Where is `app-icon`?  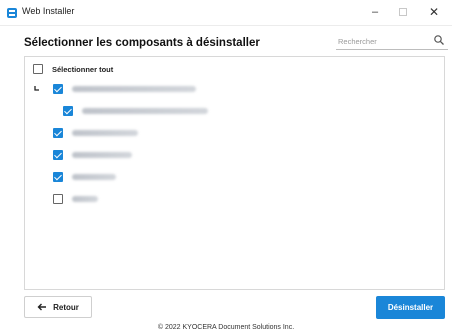 app-icon is located at coordinates (12, 13).